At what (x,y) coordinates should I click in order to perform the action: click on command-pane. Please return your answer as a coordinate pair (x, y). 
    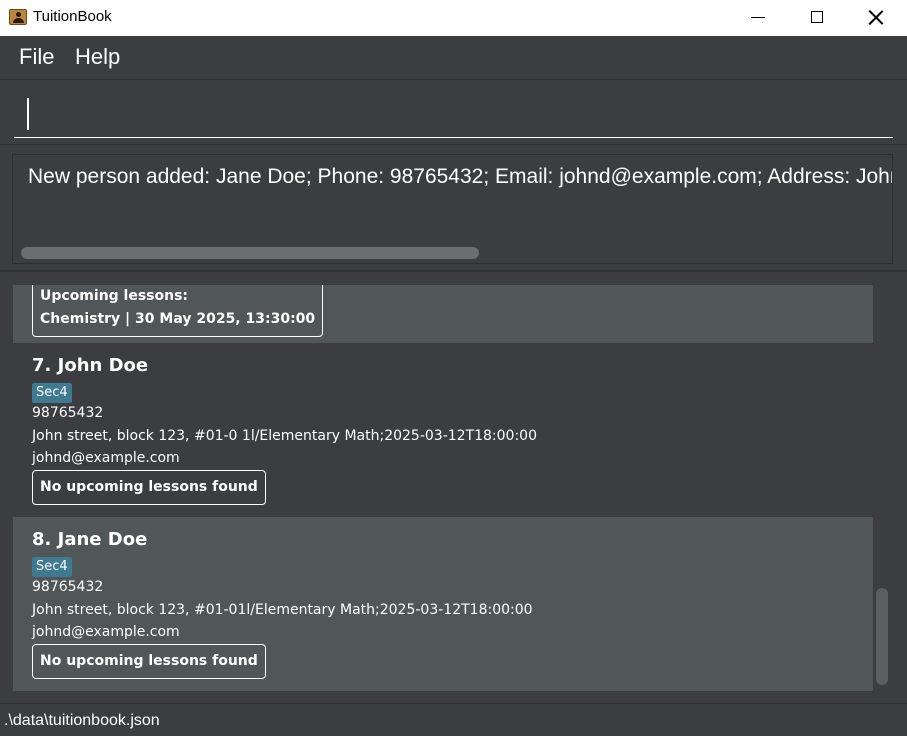
    Looking at the image, I should click on (453, 113).